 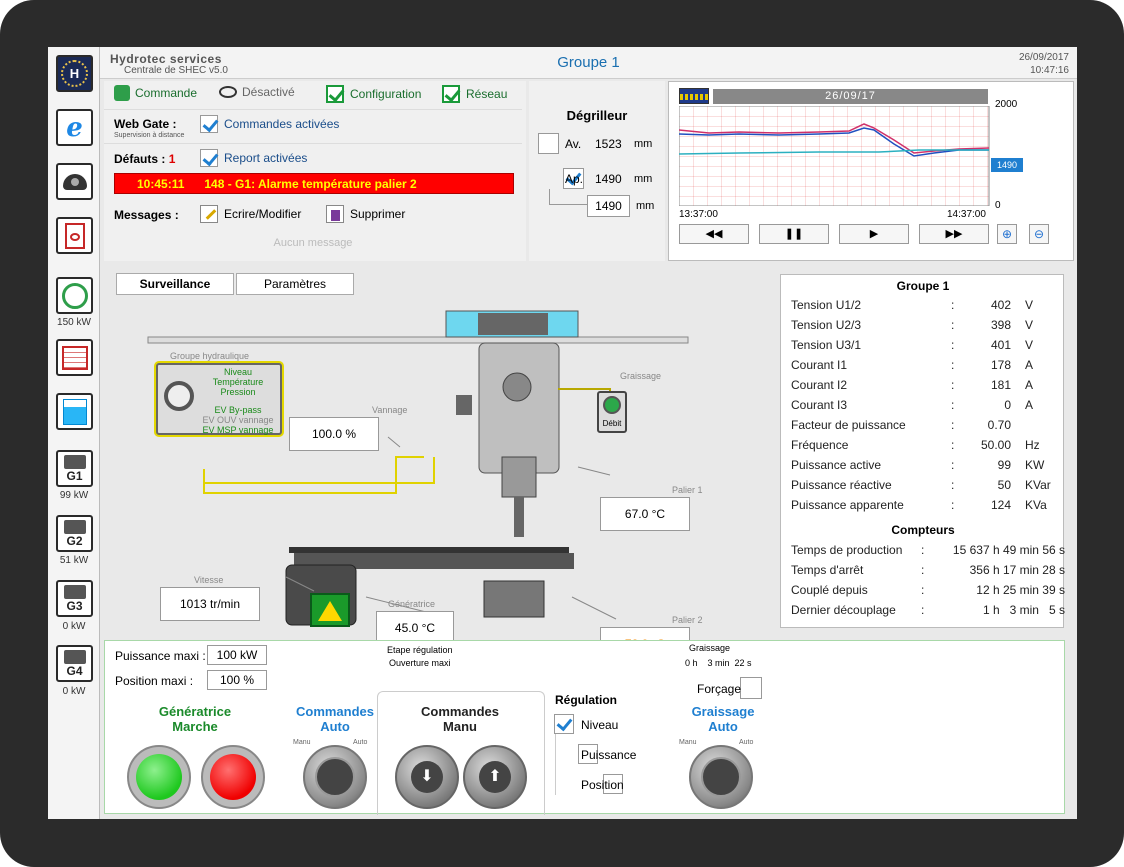 What do you see at coordinates (1038, 485) in the screenshot?
I see `measure-unit: KVar` at bounding box center [1038, 485].